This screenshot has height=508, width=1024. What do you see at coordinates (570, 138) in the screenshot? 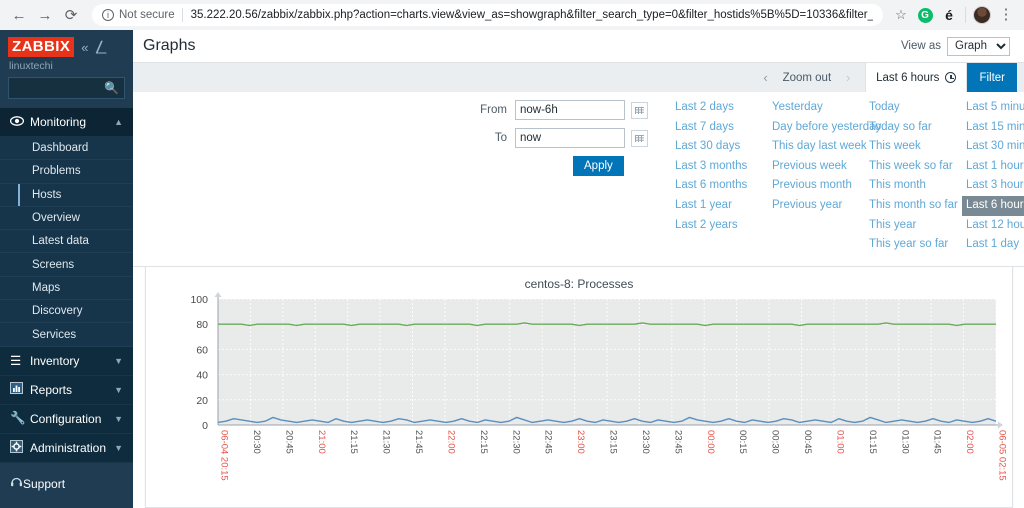
I see `to-input` at bounding box center [570, 138].